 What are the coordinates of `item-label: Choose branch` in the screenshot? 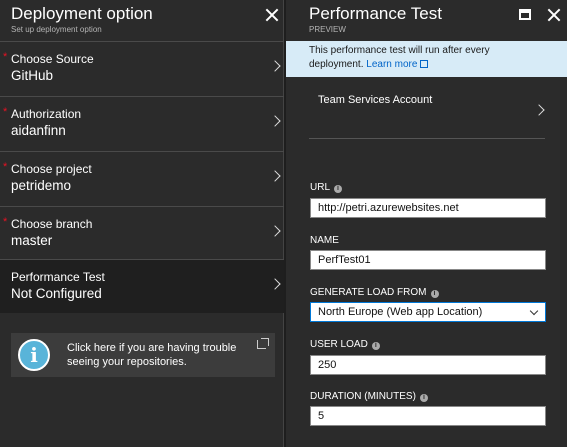 It's located at (52, 224).